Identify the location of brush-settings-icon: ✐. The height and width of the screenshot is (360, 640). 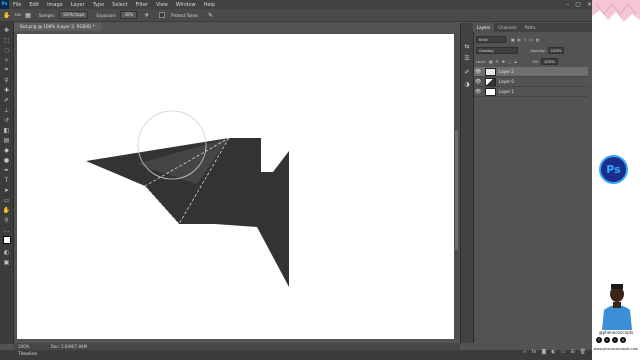
(467, 73).